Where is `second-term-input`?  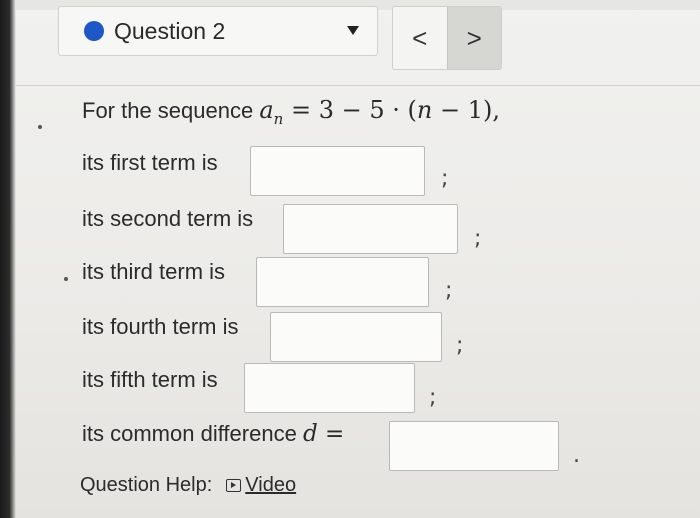 second-term-input is located at coordinates (370, 229).